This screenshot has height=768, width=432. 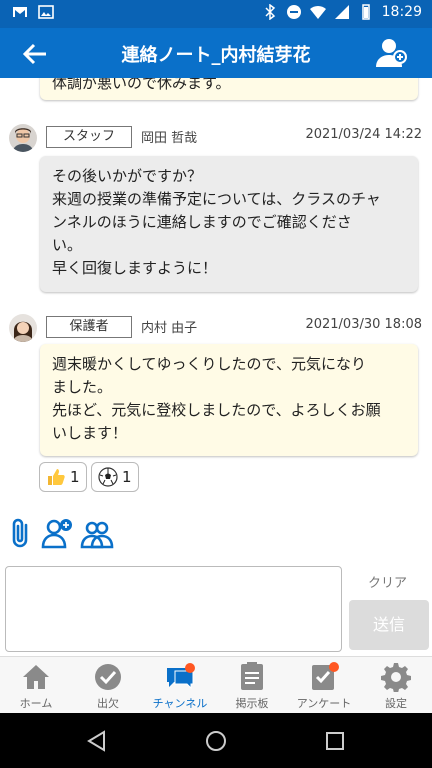 What do you see at coordinates (396, 703) in the screenshot?
I see `tab-label: 設定` at bounding box center [396, 703].